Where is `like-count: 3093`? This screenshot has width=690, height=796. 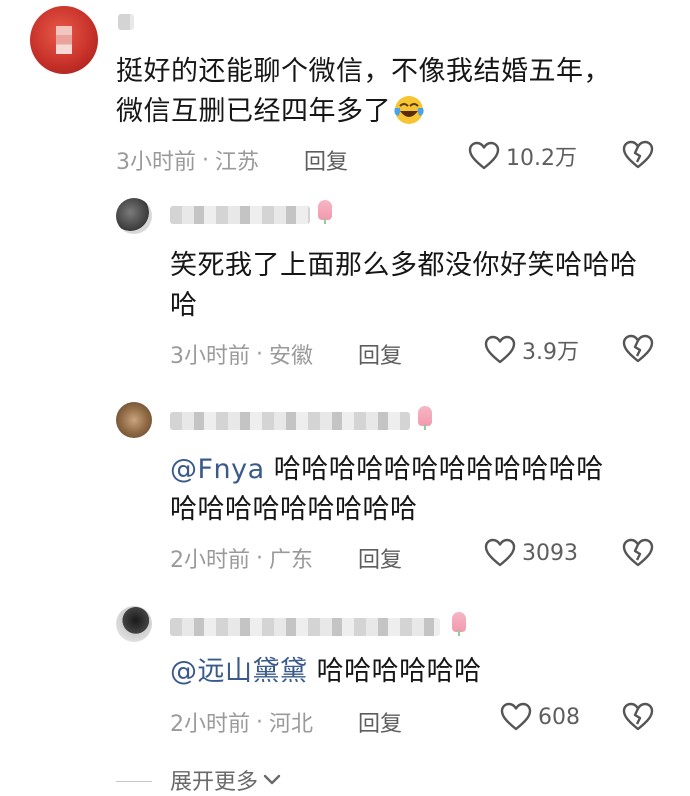 like-count: 3093 is located at coordinates (550, 553).